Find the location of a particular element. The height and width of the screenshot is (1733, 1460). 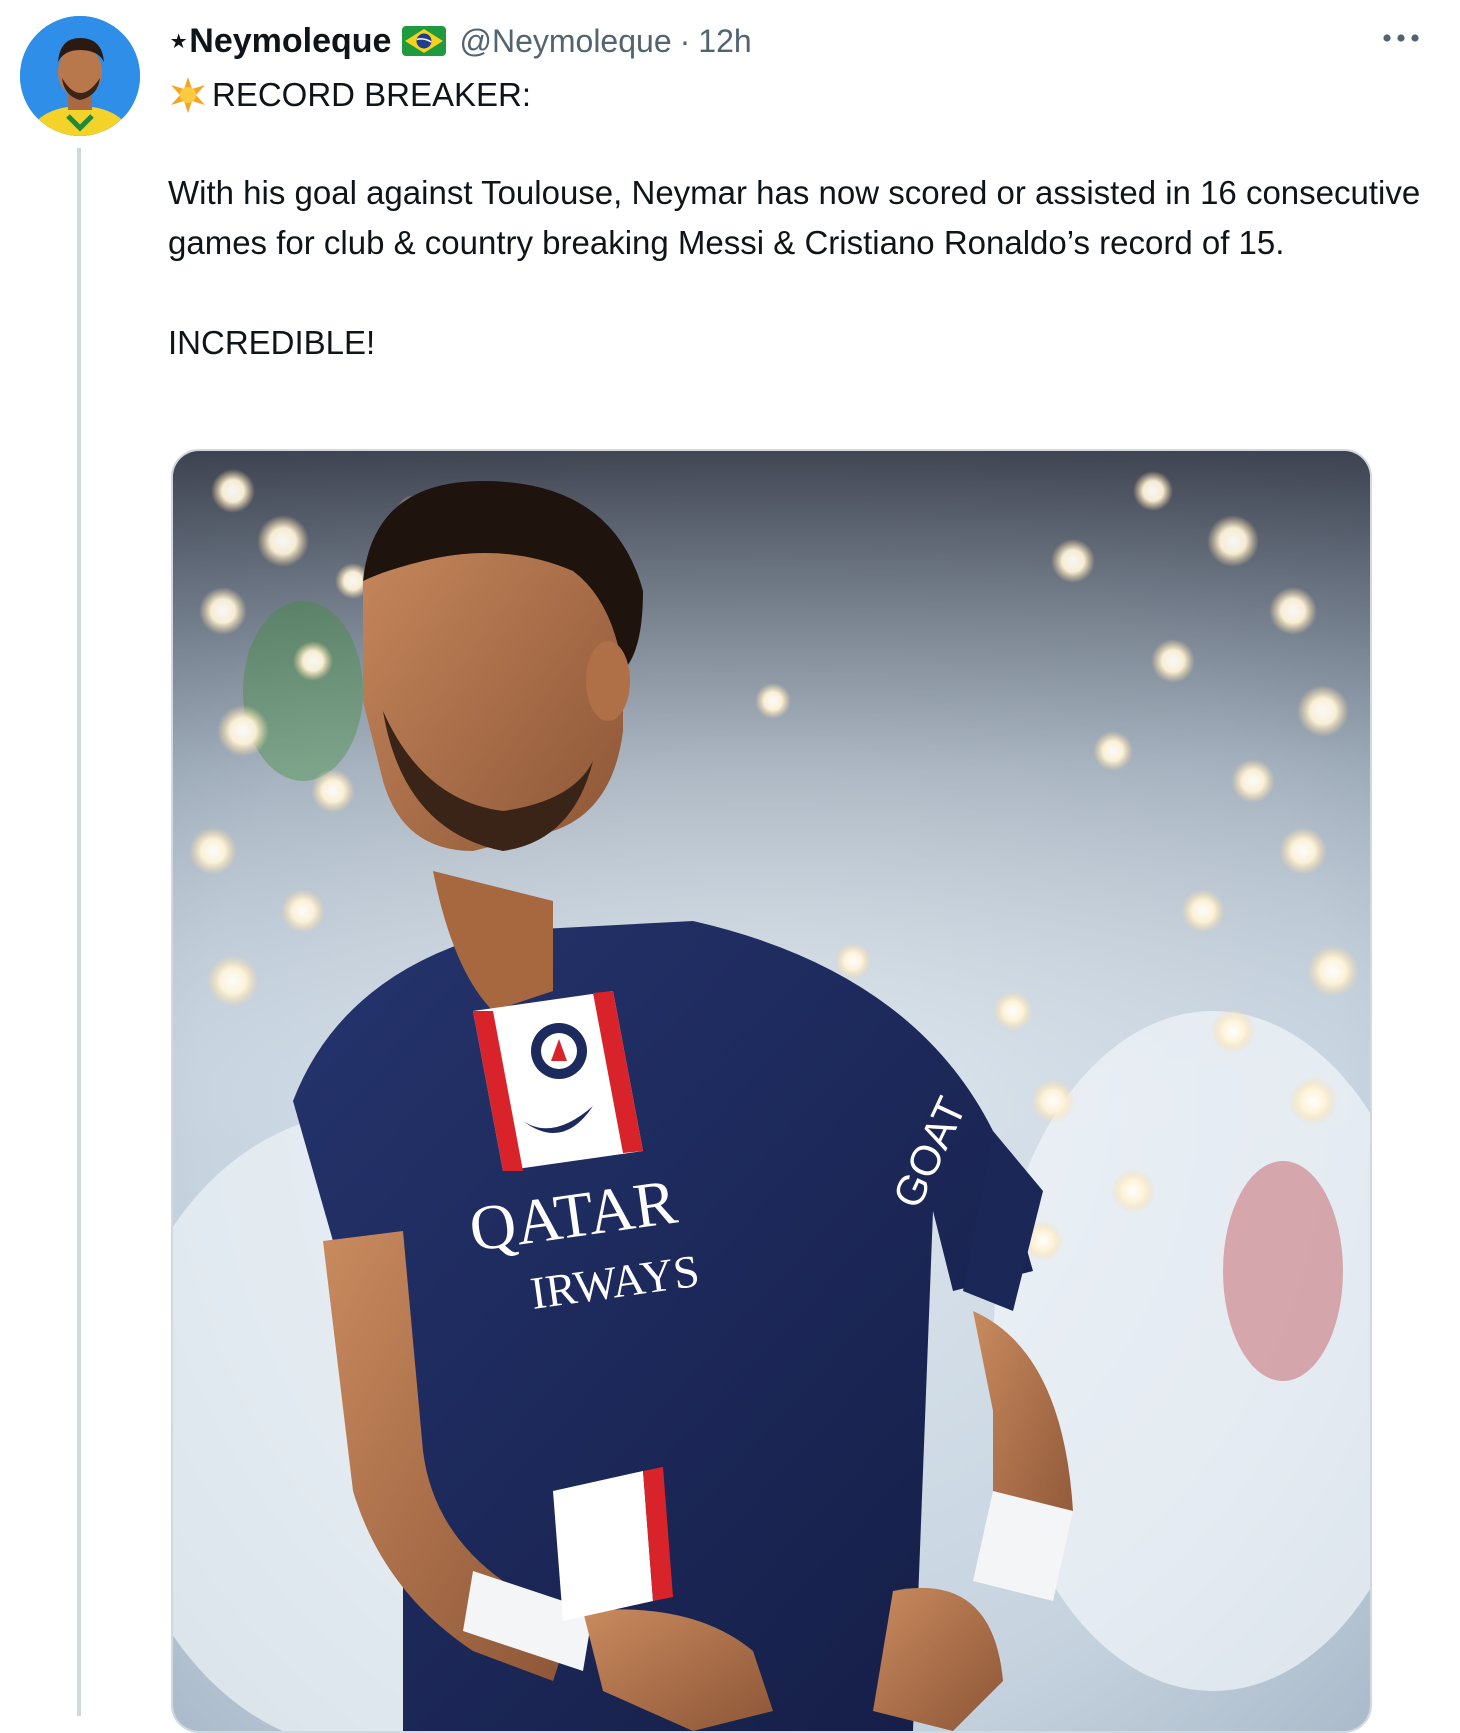

timestamp: 12h is located at coordinates (724, 41).